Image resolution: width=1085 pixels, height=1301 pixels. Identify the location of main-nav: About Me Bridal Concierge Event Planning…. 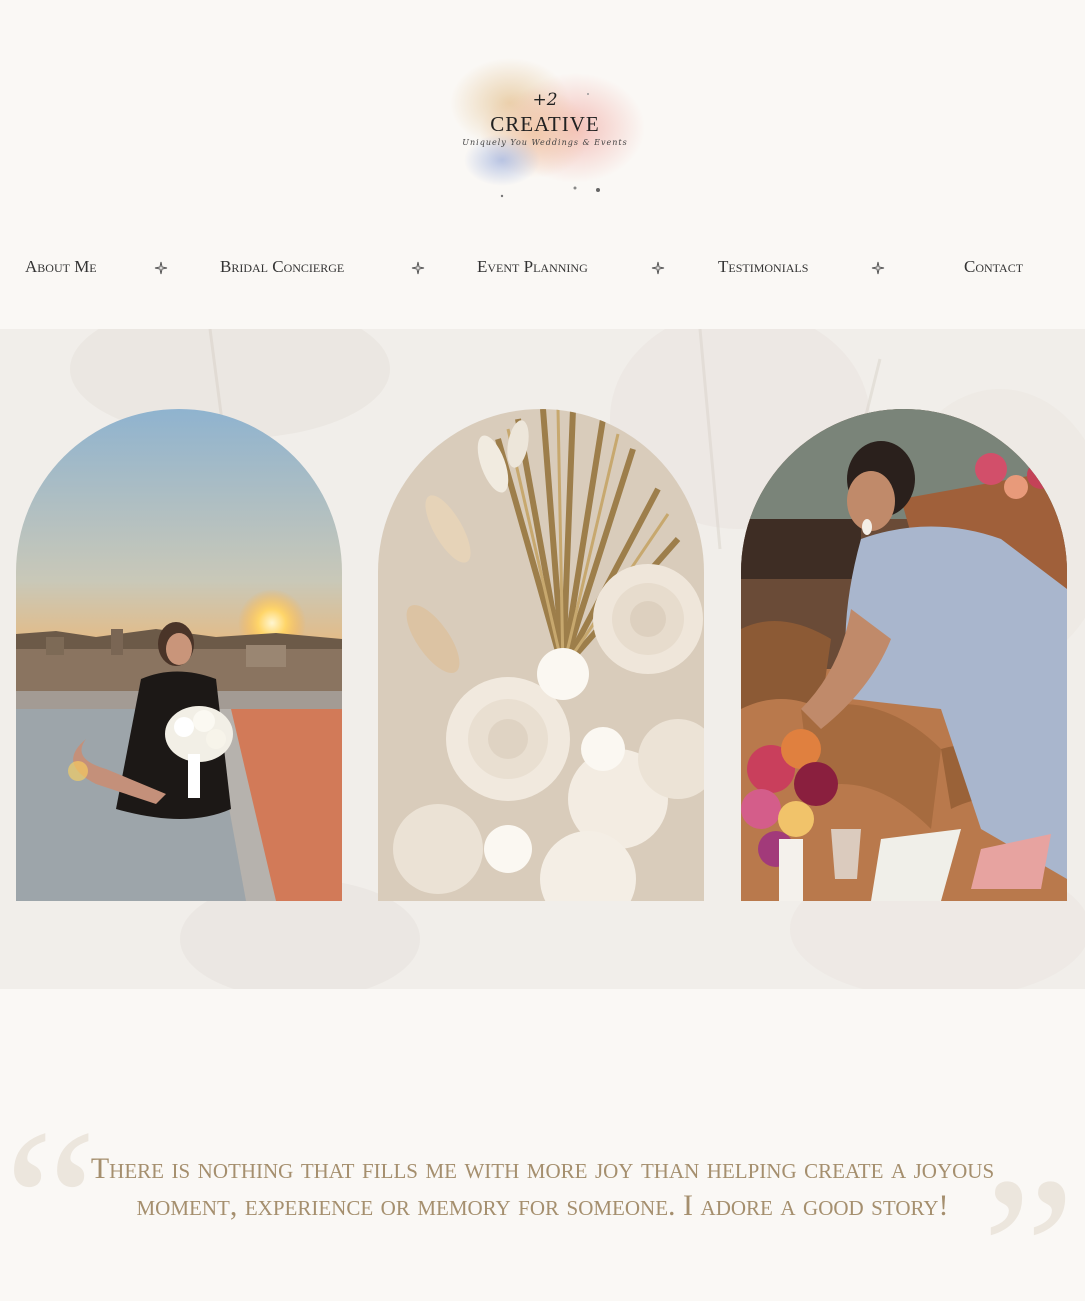
(542, 271).